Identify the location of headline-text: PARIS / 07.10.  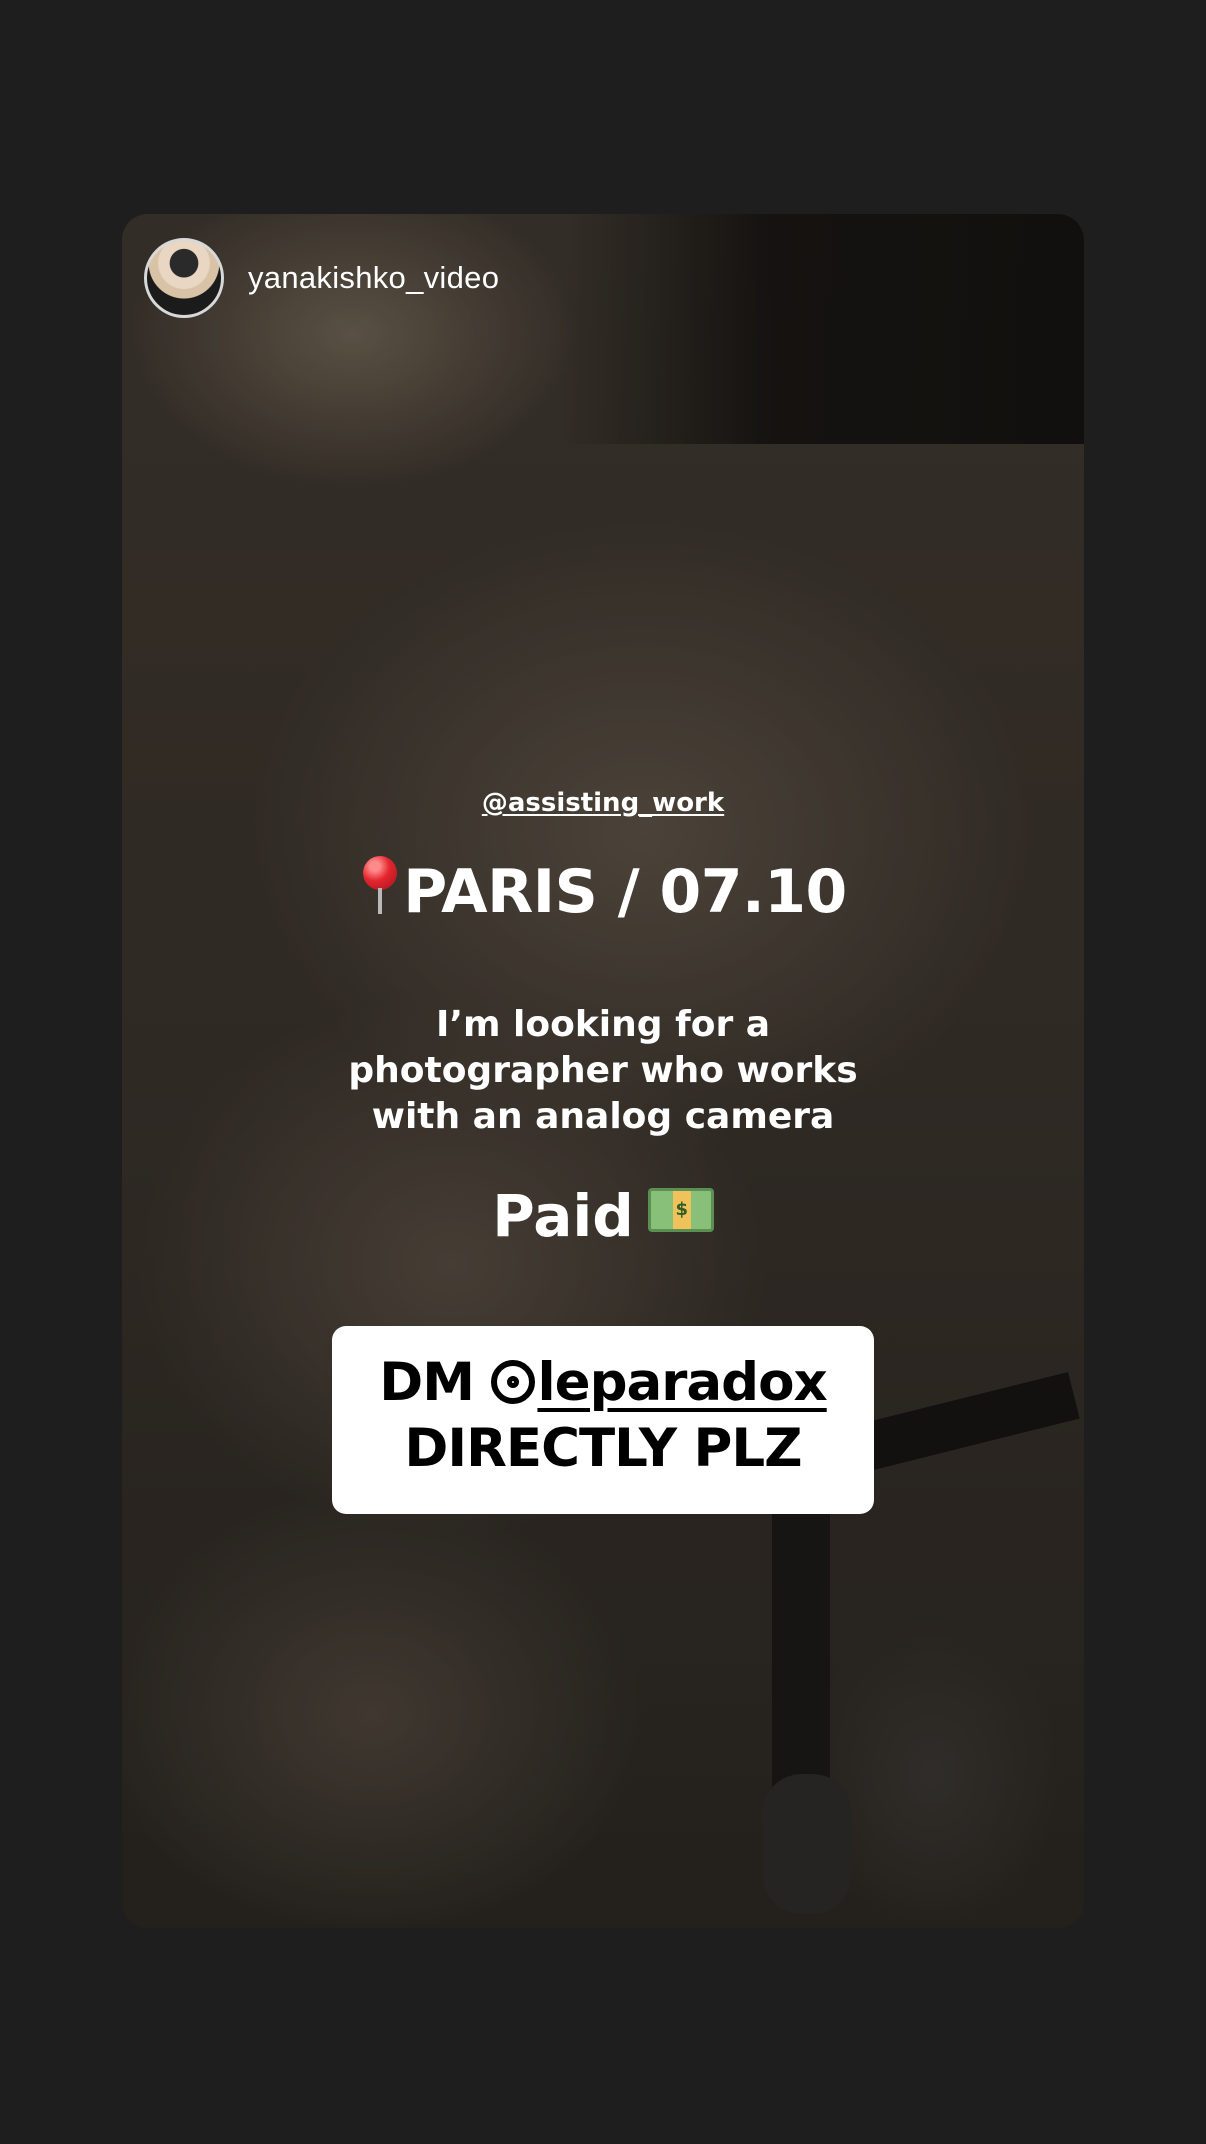
(625, 892).